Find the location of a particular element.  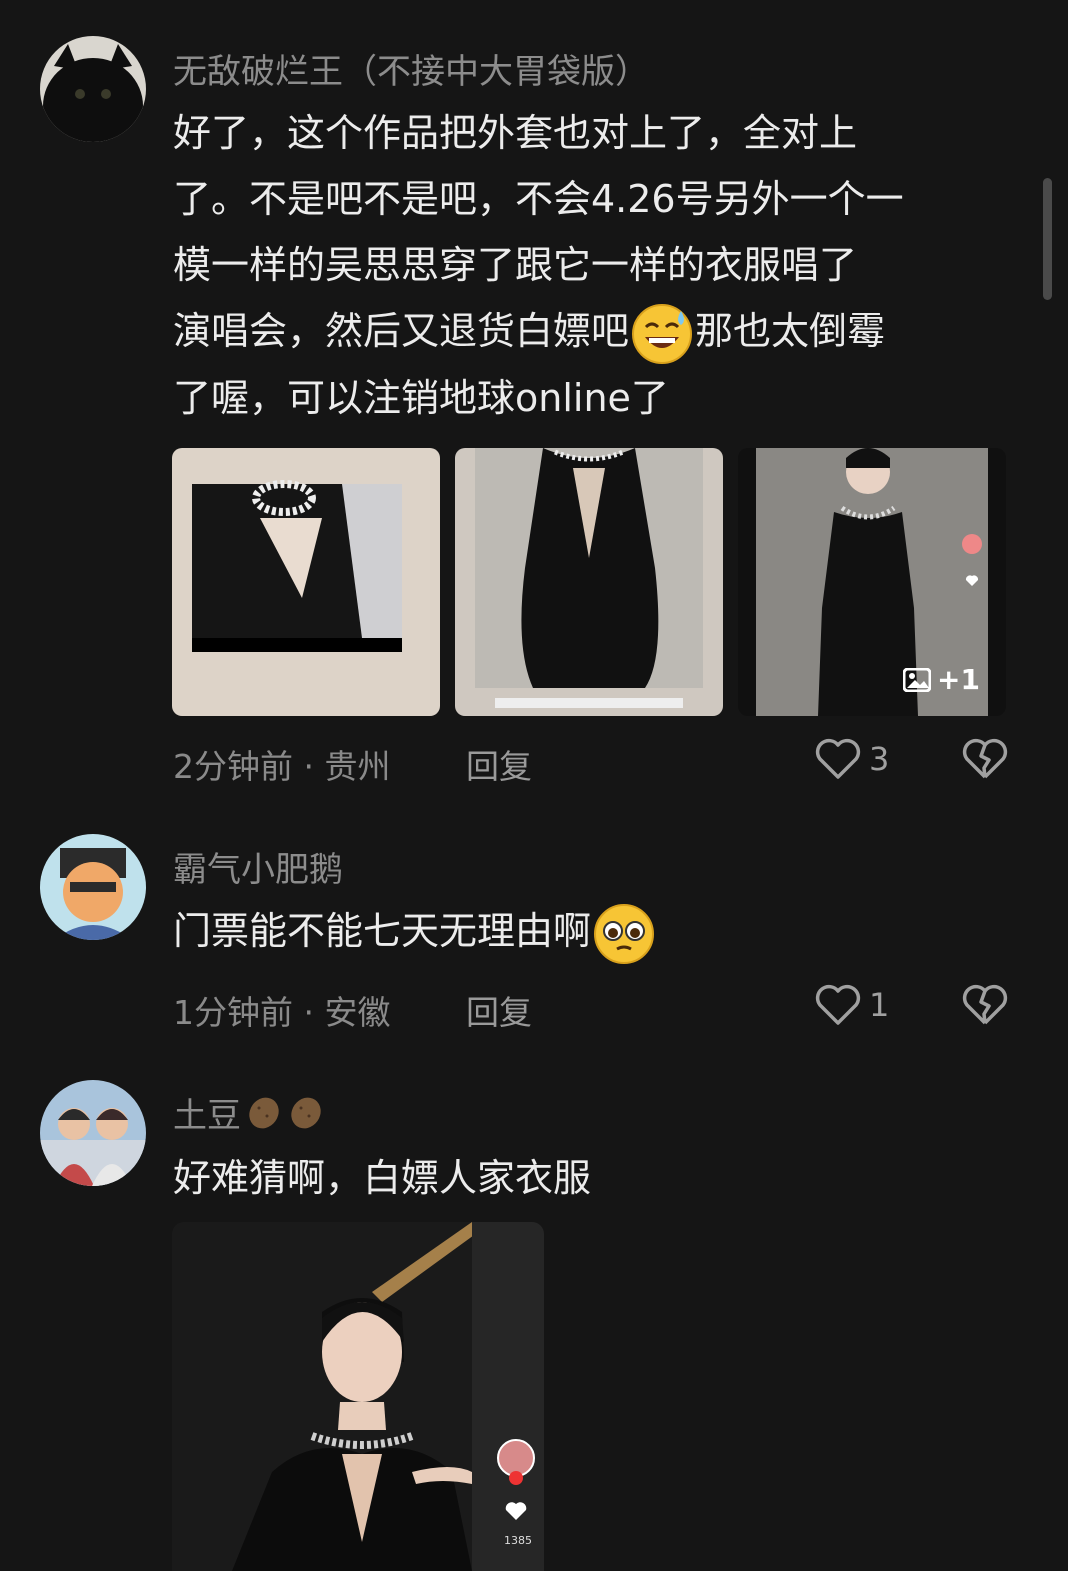

video-like-count: 1385 is located at coordinates (518, 1540).